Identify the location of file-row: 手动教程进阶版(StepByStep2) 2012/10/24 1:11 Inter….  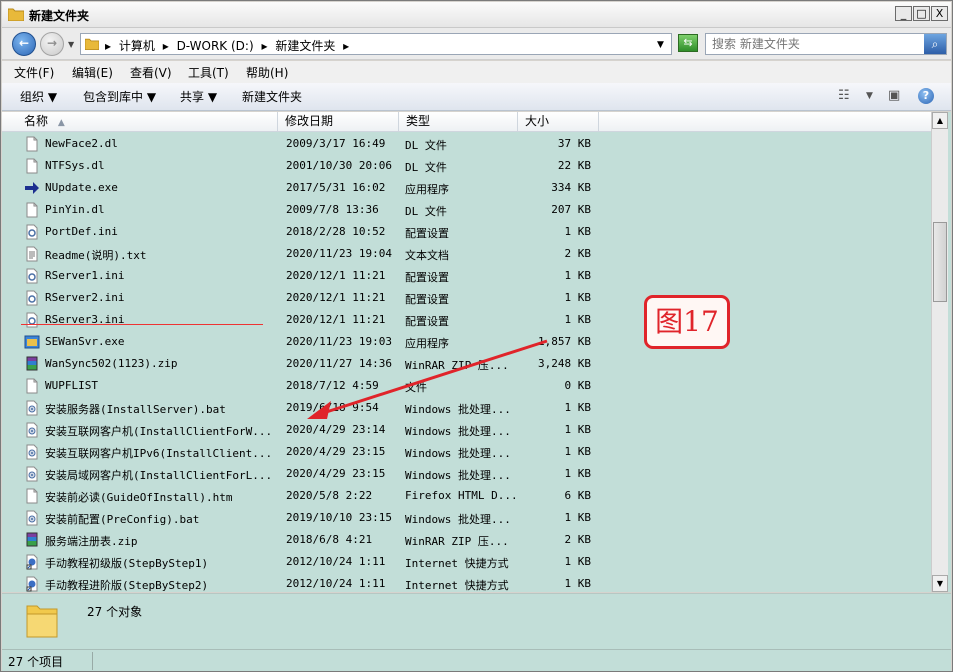
(466, 584).